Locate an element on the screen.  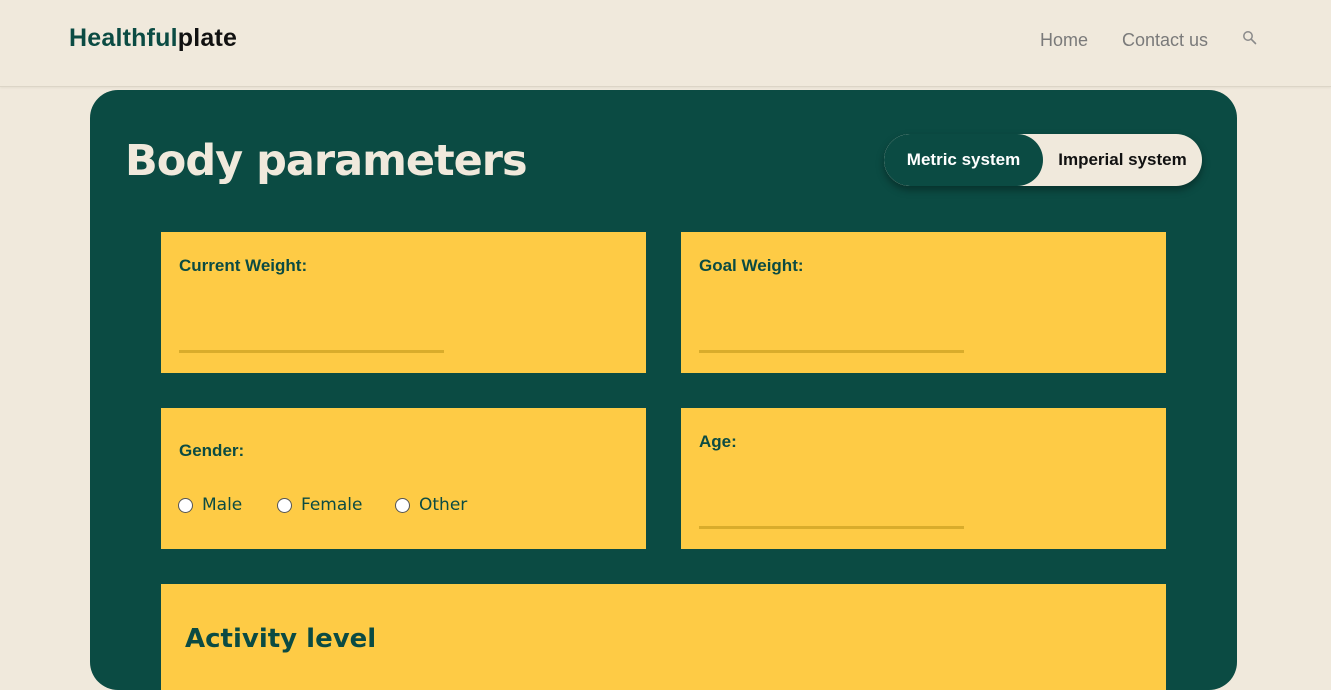
gender-label: Gender: is located at coordinates (212, 450).